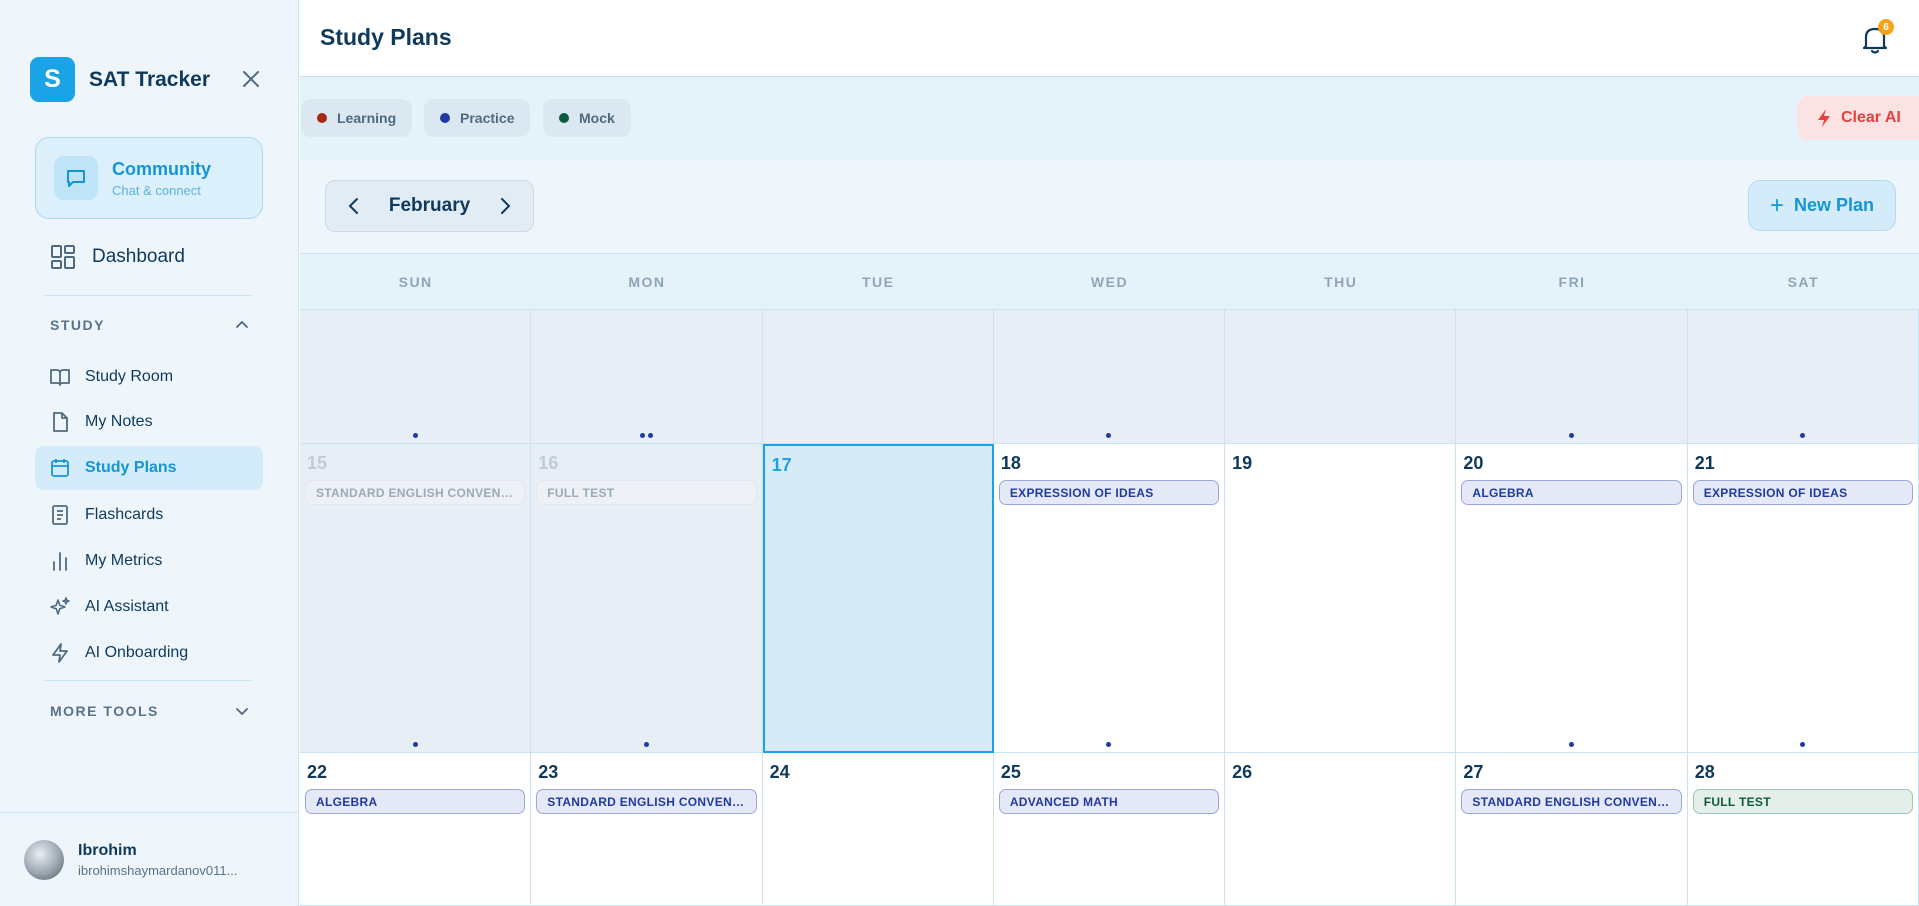  What do you see at coordinates (878, 829) in the screenshot?
I see `calendar-day: 24` at bounding box center [878, 829].